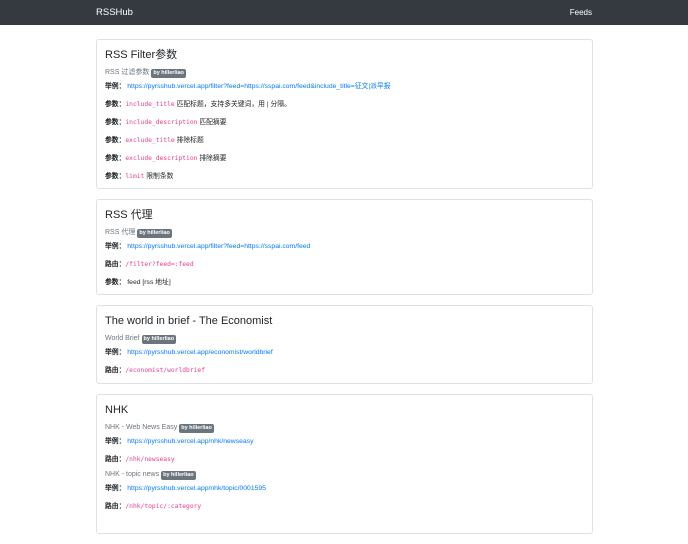  What do you see at coordinates (189, 321) in the screenshot?
I see `card-title: The world in brief - The Economist` at bounding box center [189, 321].